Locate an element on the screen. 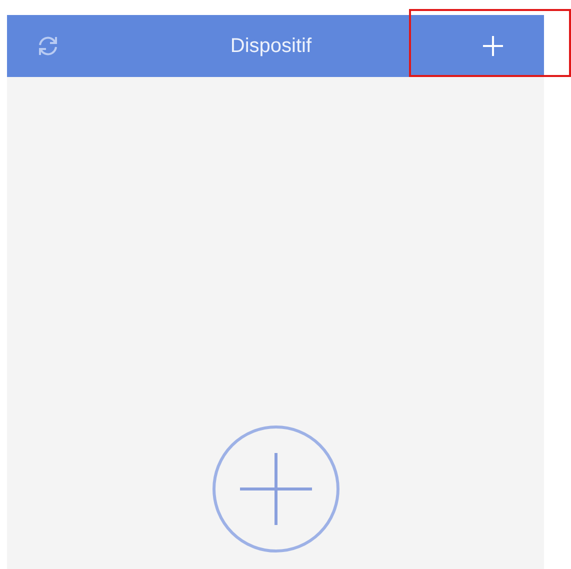  add-circle-icon is located at coordinates (276, 489).